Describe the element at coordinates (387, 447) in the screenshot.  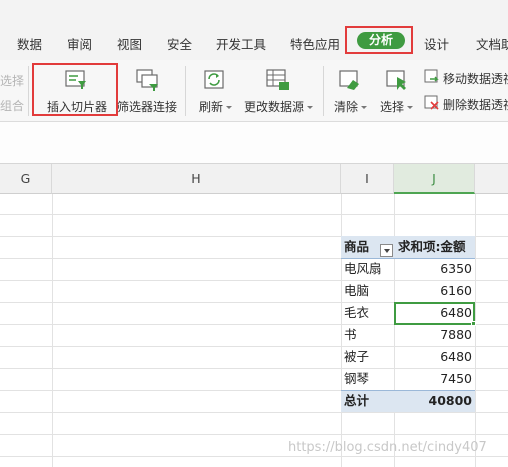
I see `watermark: https://blog.csdn.net/cindy407` at that location.